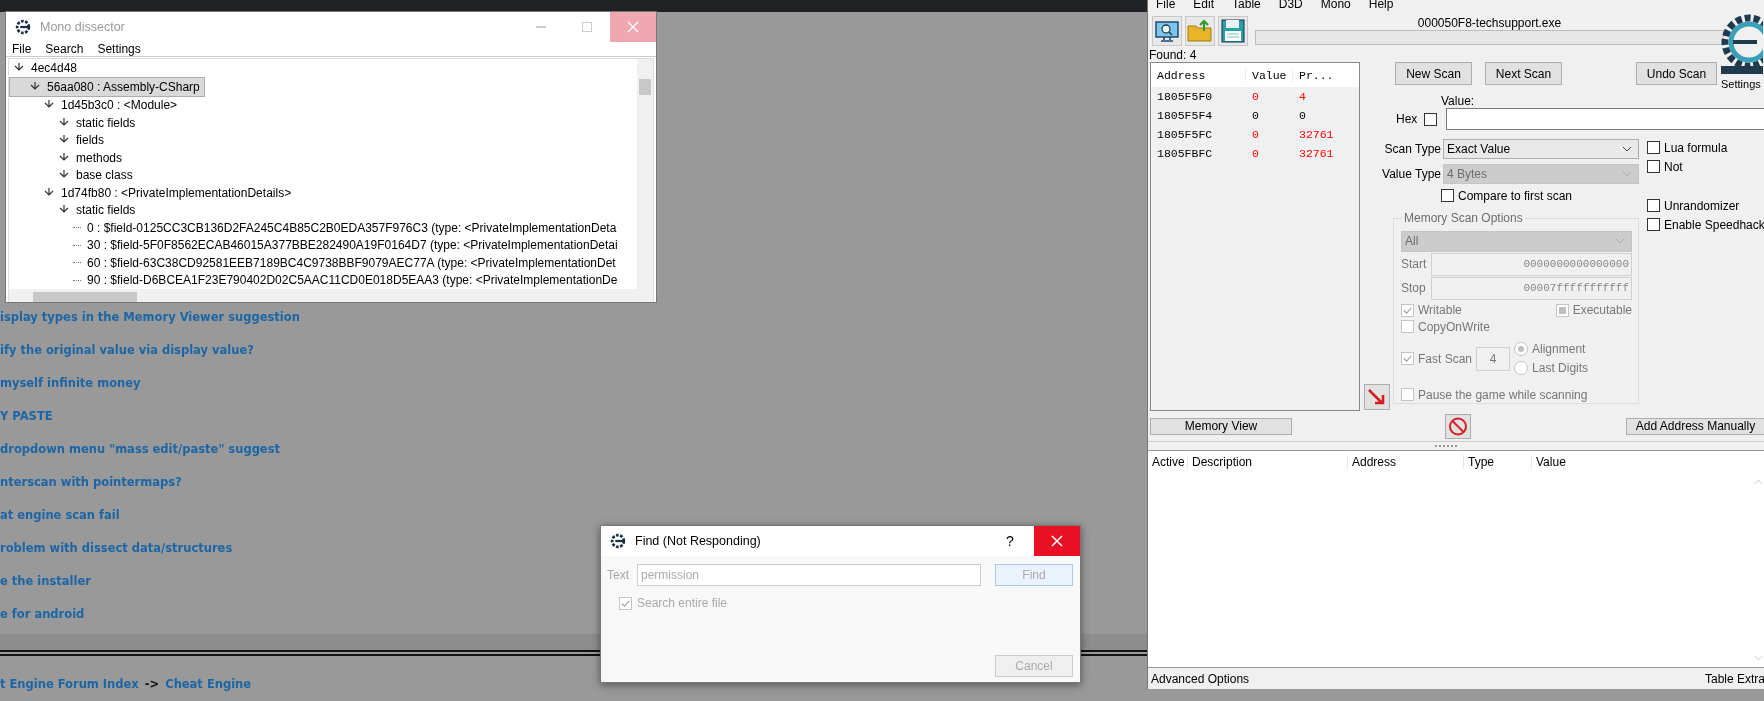  Describe the element at coordinates (1602, 310) in the screenshot. I see `checkbox-label: Executable` at that location.